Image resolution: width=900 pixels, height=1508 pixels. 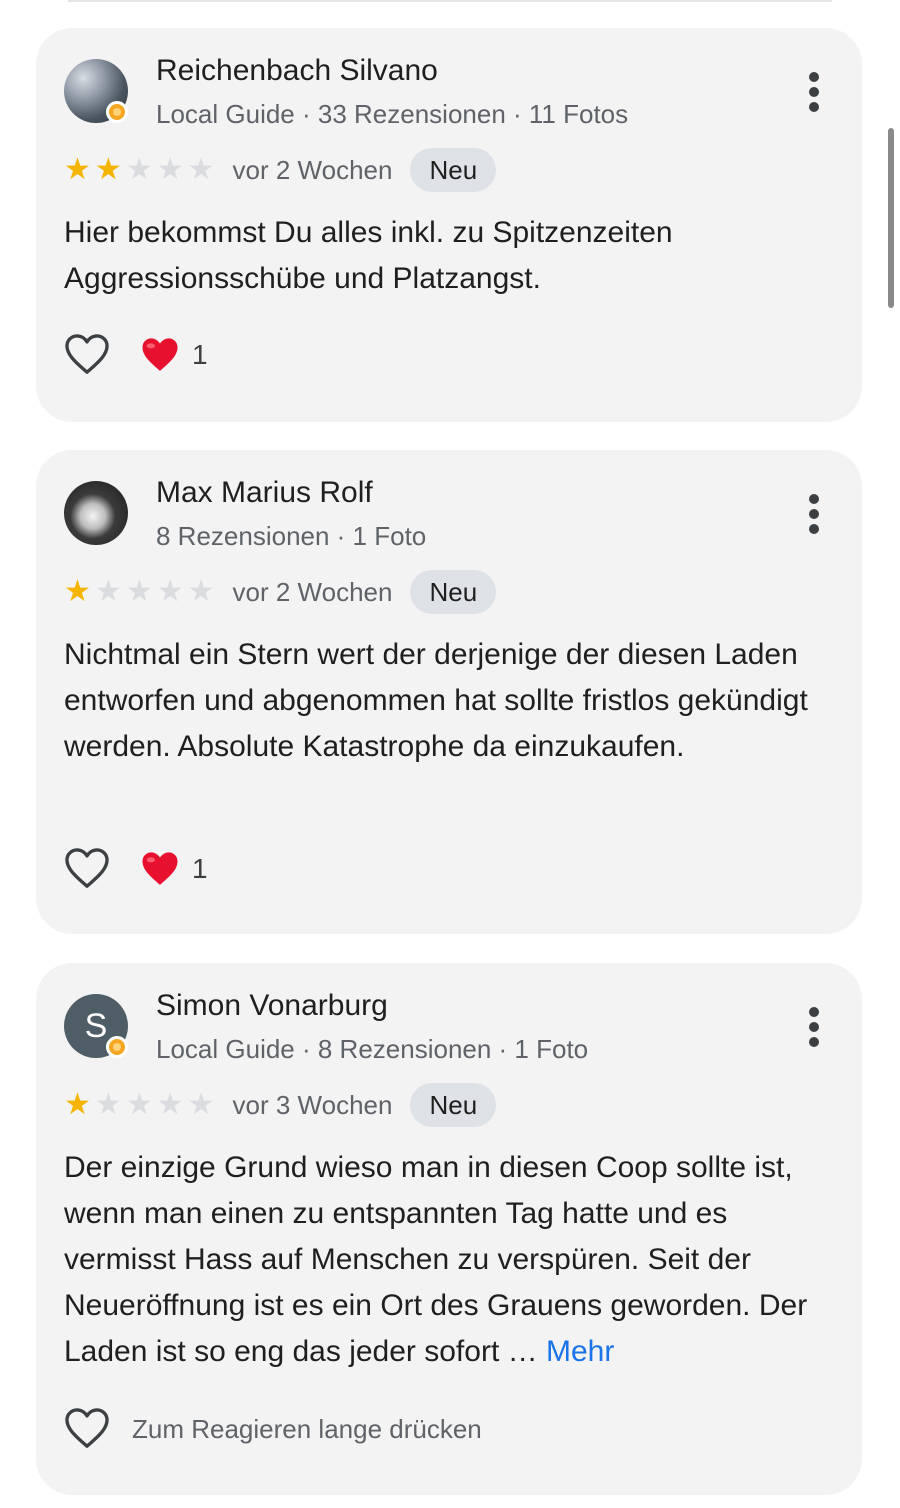 I want to click on reviewer-name: Max Marius Rolf, so click(x=264, y=493).